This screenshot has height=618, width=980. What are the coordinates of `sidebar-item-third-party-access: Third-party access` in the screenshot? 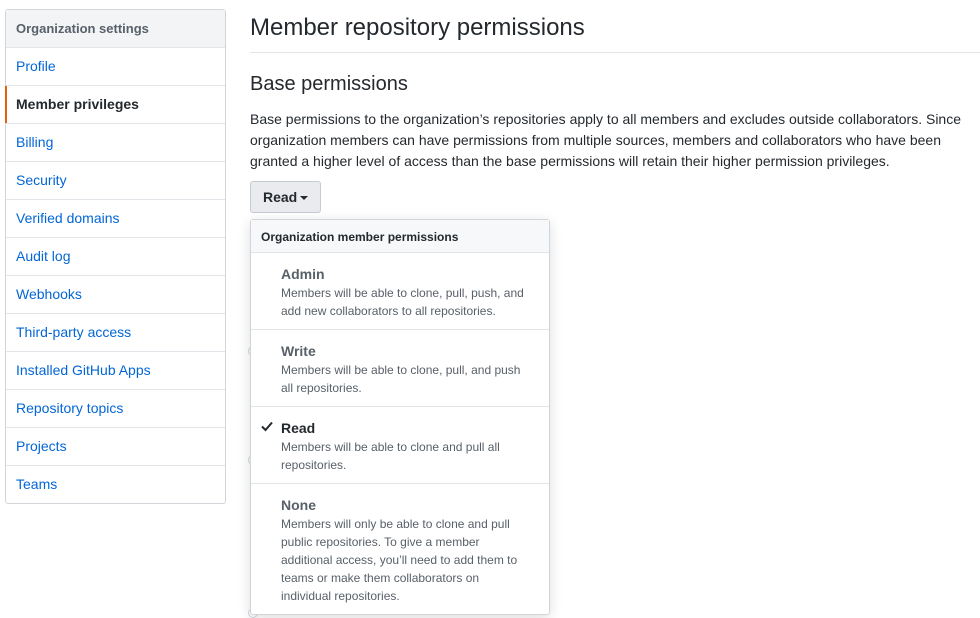 It's located at (115, 333).